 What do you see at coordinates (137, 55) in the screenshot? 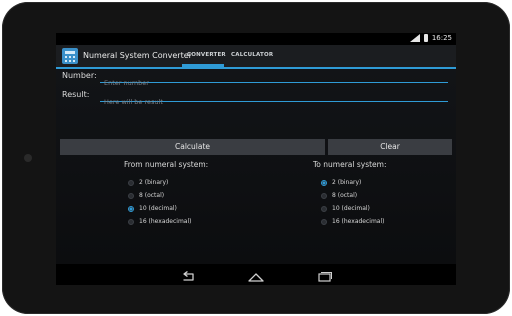
I see `app-title: Numeral System Converter` at bounding box center [137, 55].